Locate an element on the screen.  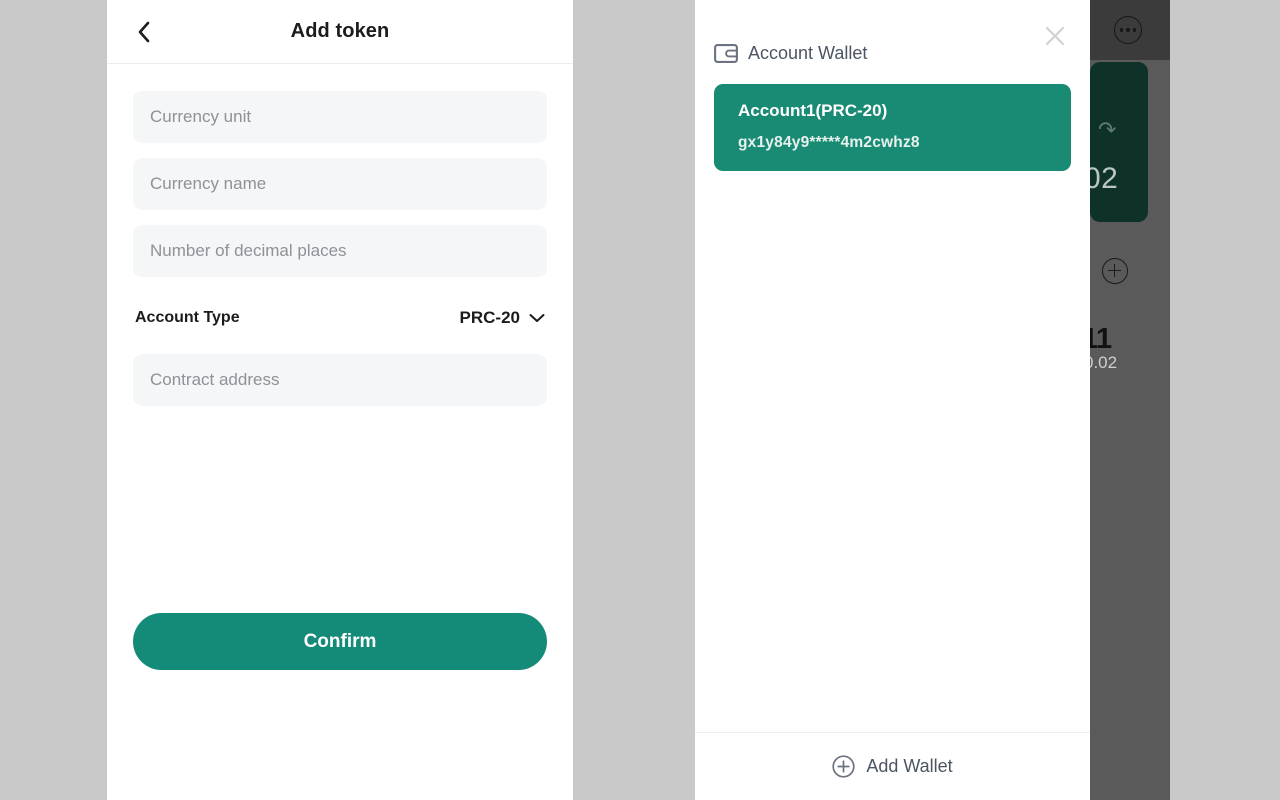
page-title: Add token is located at coordinates (340, 31).